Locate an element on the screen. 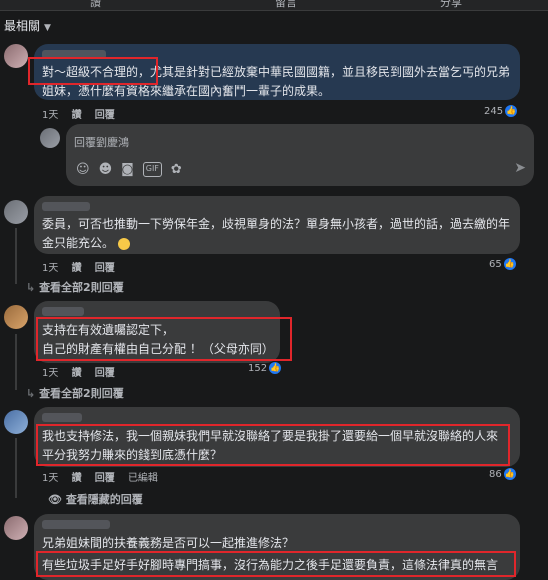  reply-placeholder: 回覆劉慶鴻 is located at coordinates (101, 142).